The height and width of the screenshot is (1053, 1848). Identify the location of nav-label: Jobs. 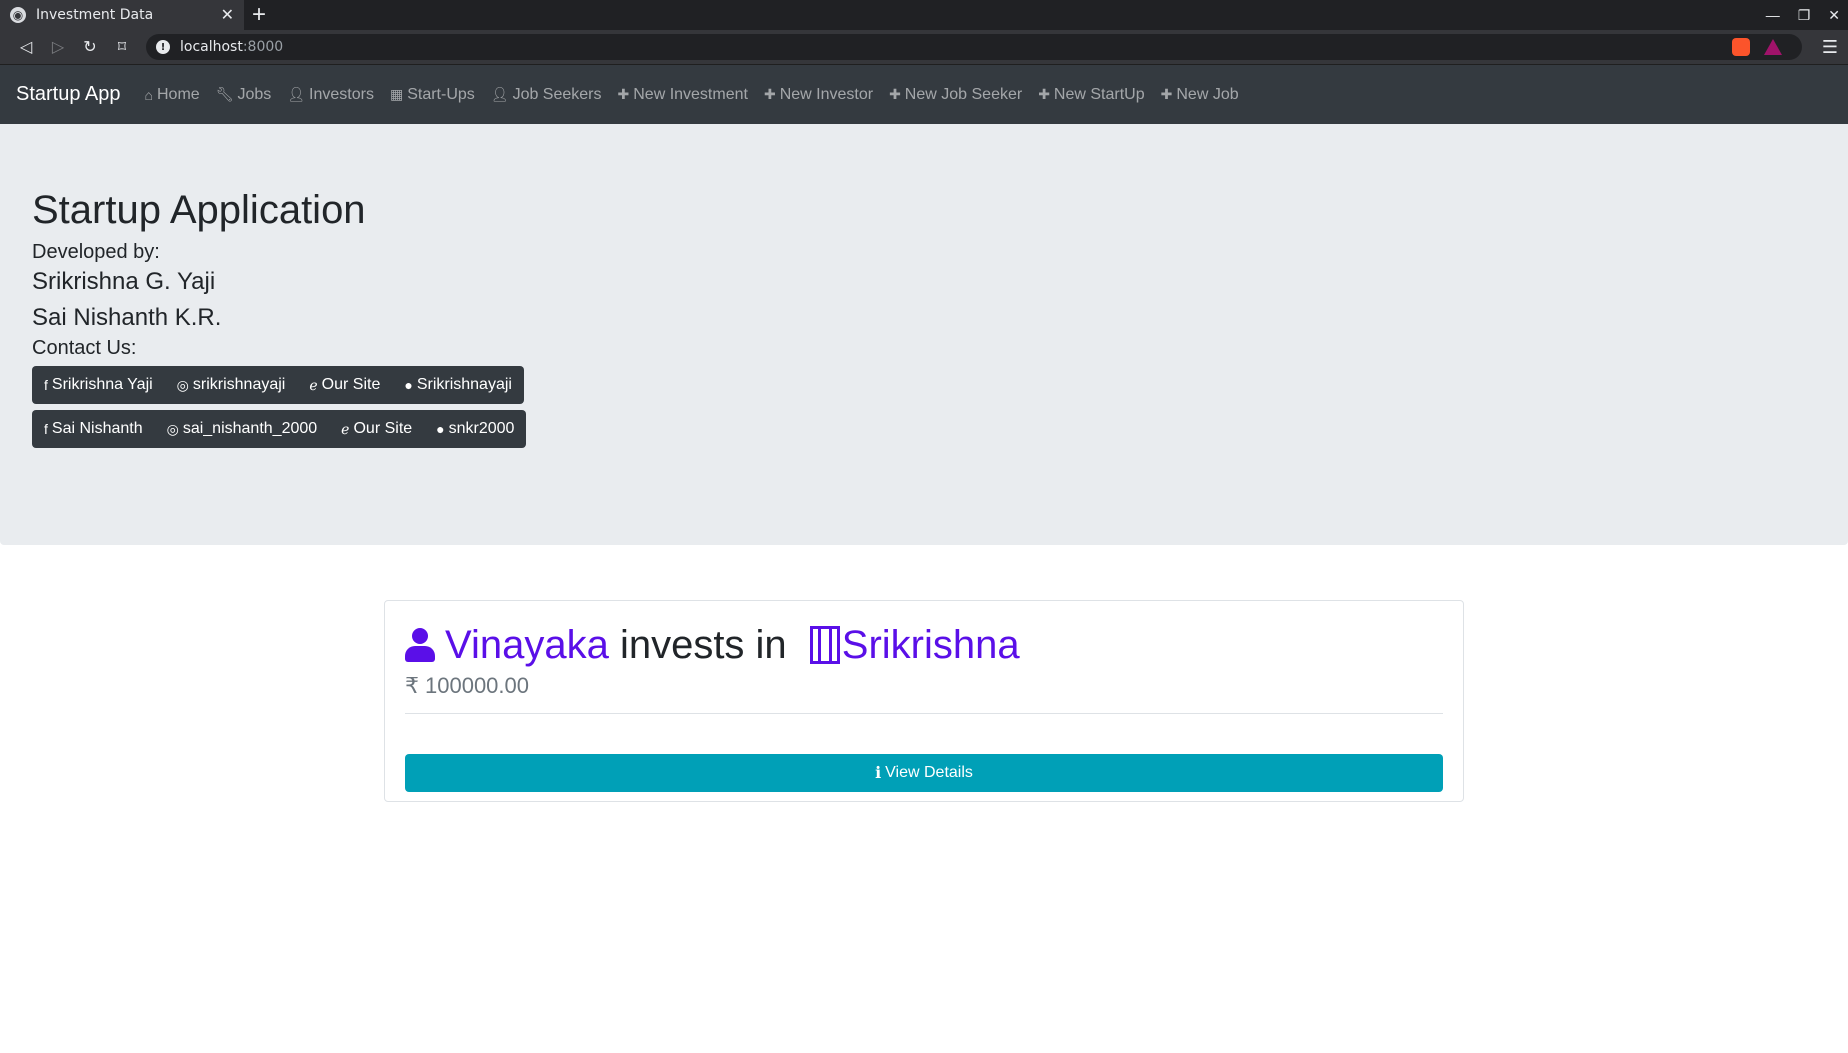
(254, 94).